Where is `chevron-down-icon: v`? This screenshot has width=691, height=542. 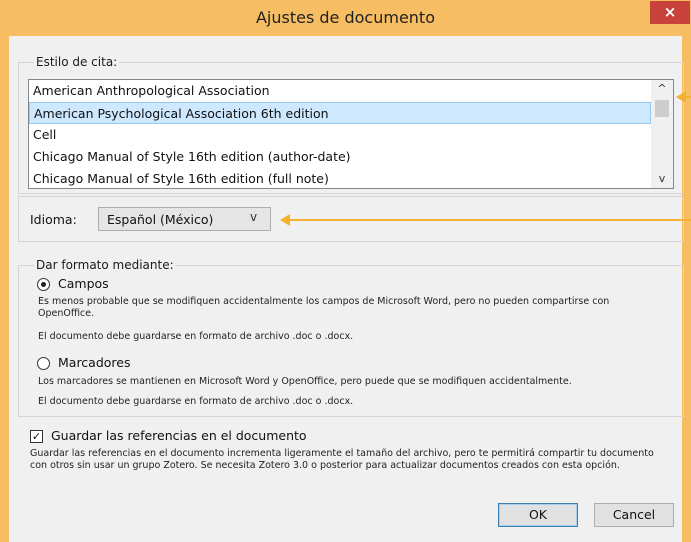
chevron-down-icon: v is located at coordinates (254, 217).